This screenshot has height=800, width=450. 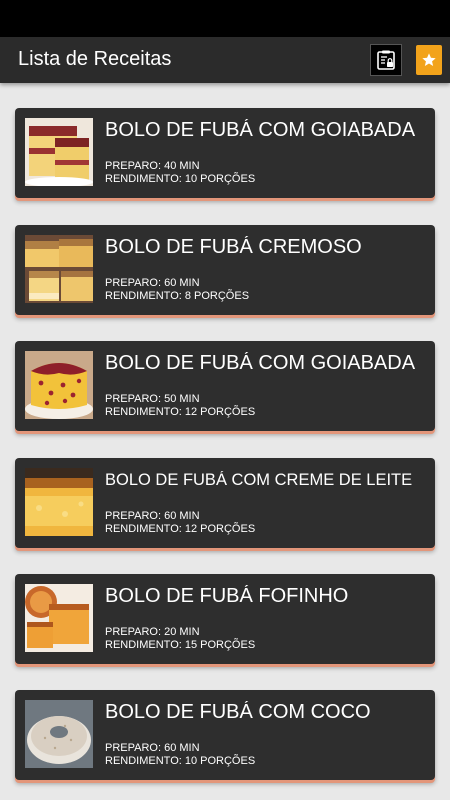 What do you see at coordinates (95, 59) in the screenshot?
I see `app-title: Lista de Receitas` at bounding box center [95, 59].